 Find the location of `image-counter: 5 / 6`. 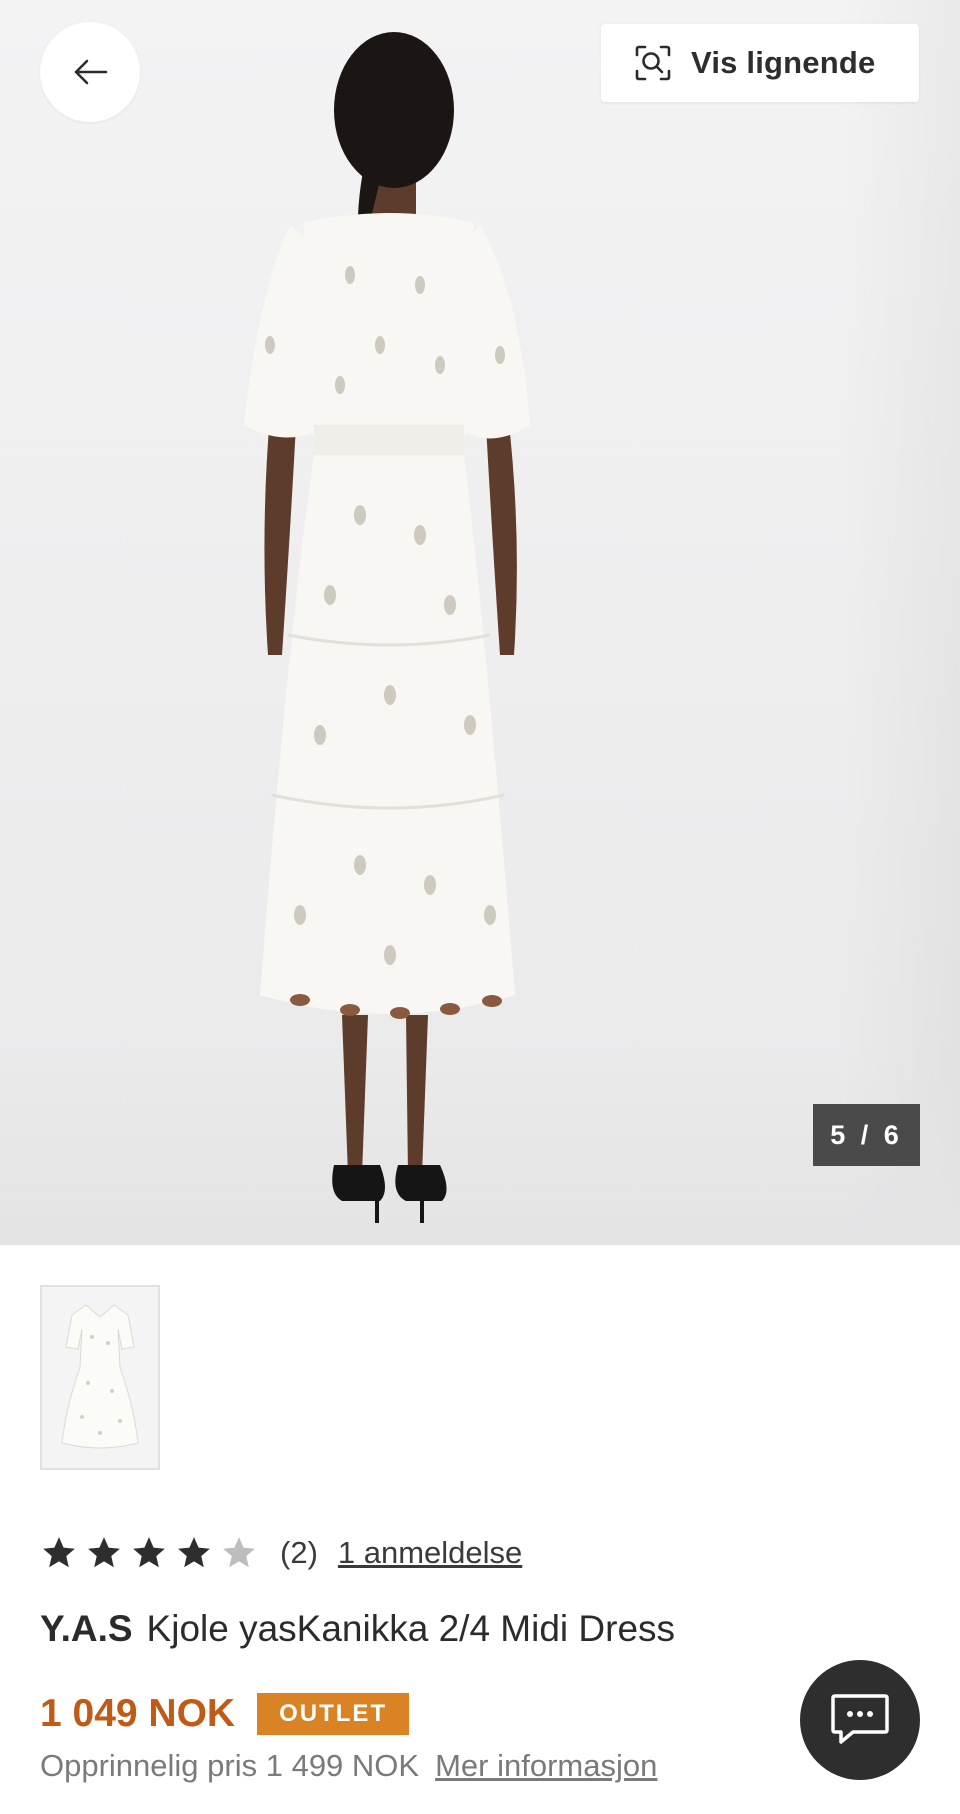

image-counter: 5 / 6 is located at coordinates (866, 1135).